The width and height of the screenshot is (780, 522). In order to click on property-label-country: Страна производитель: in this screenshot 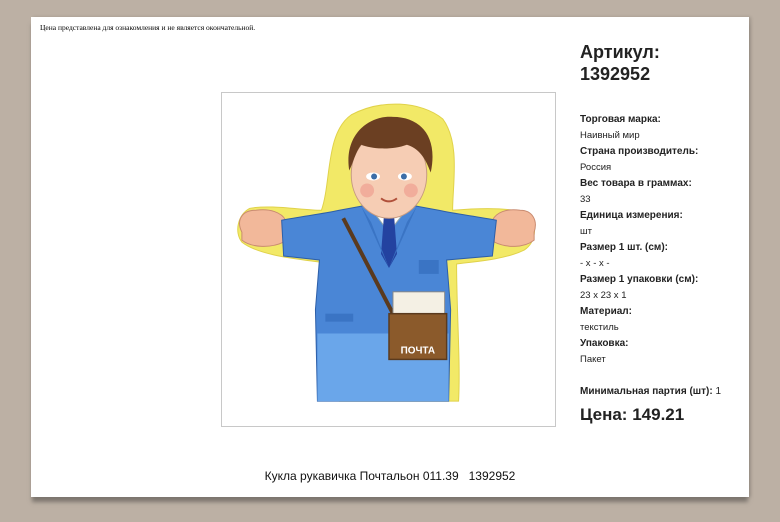, I will do `click(639, 151)`.